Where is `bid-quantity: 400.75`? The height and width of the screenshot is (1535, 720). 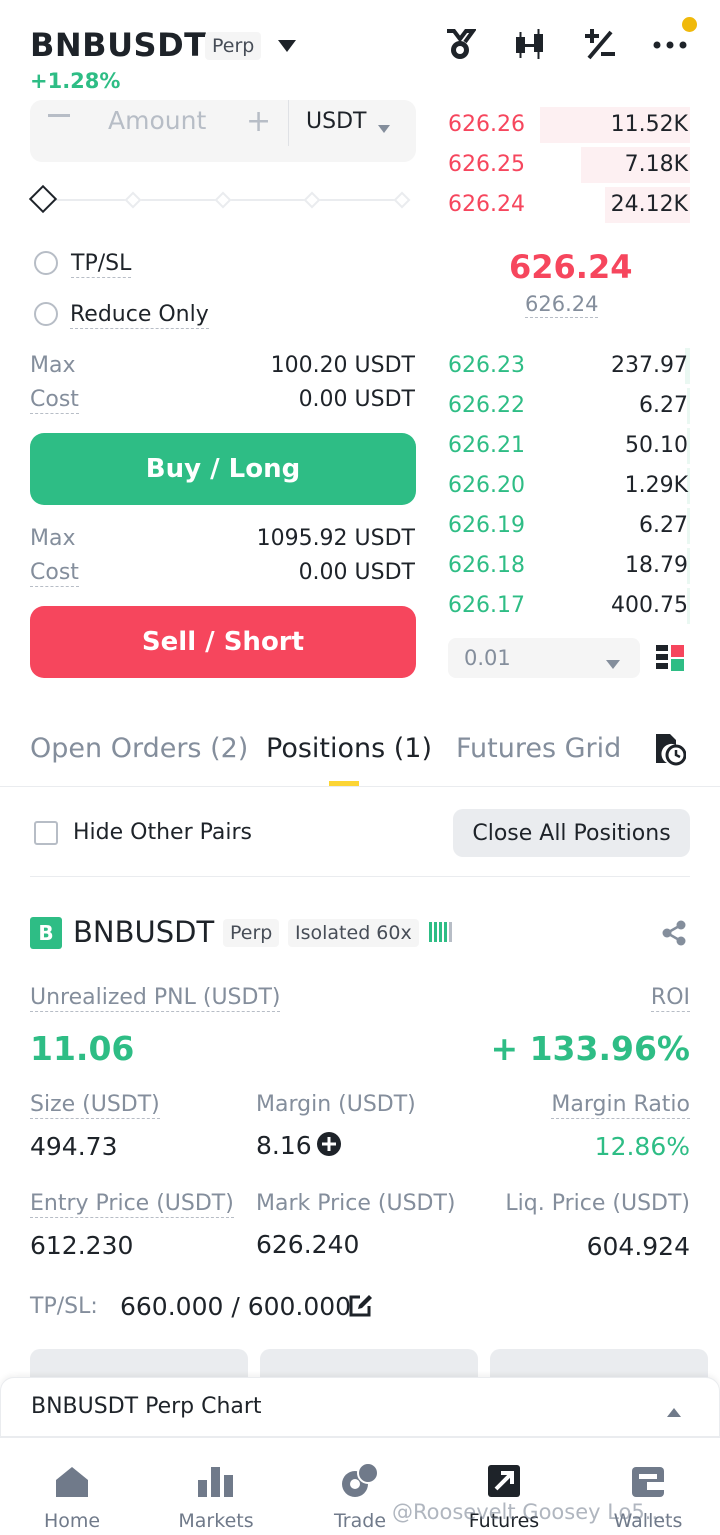 bid-quantity: 400.75 is located at coordinates (649, 605).